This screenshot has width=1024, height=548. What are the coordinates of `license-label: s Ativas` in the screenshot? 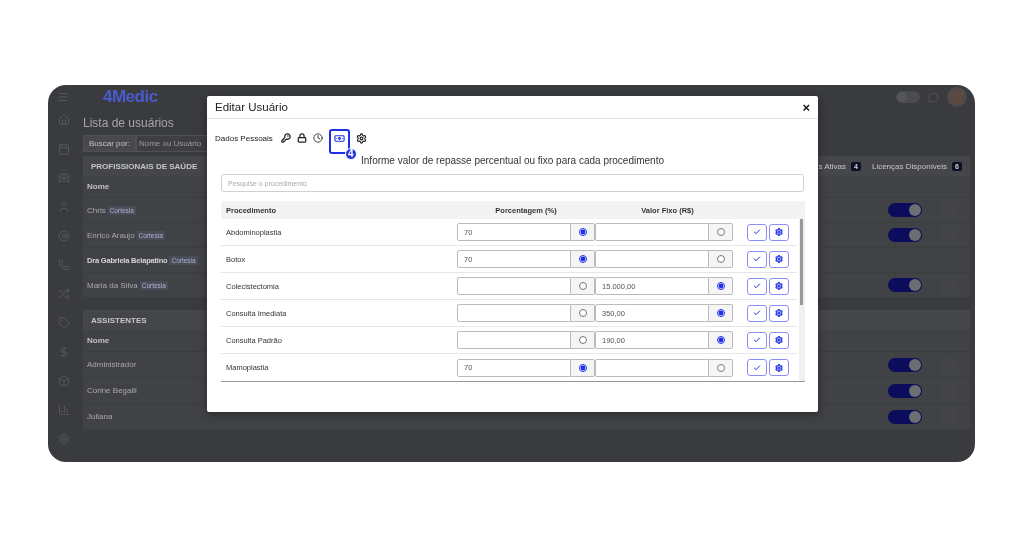 It's located at (832, 166).